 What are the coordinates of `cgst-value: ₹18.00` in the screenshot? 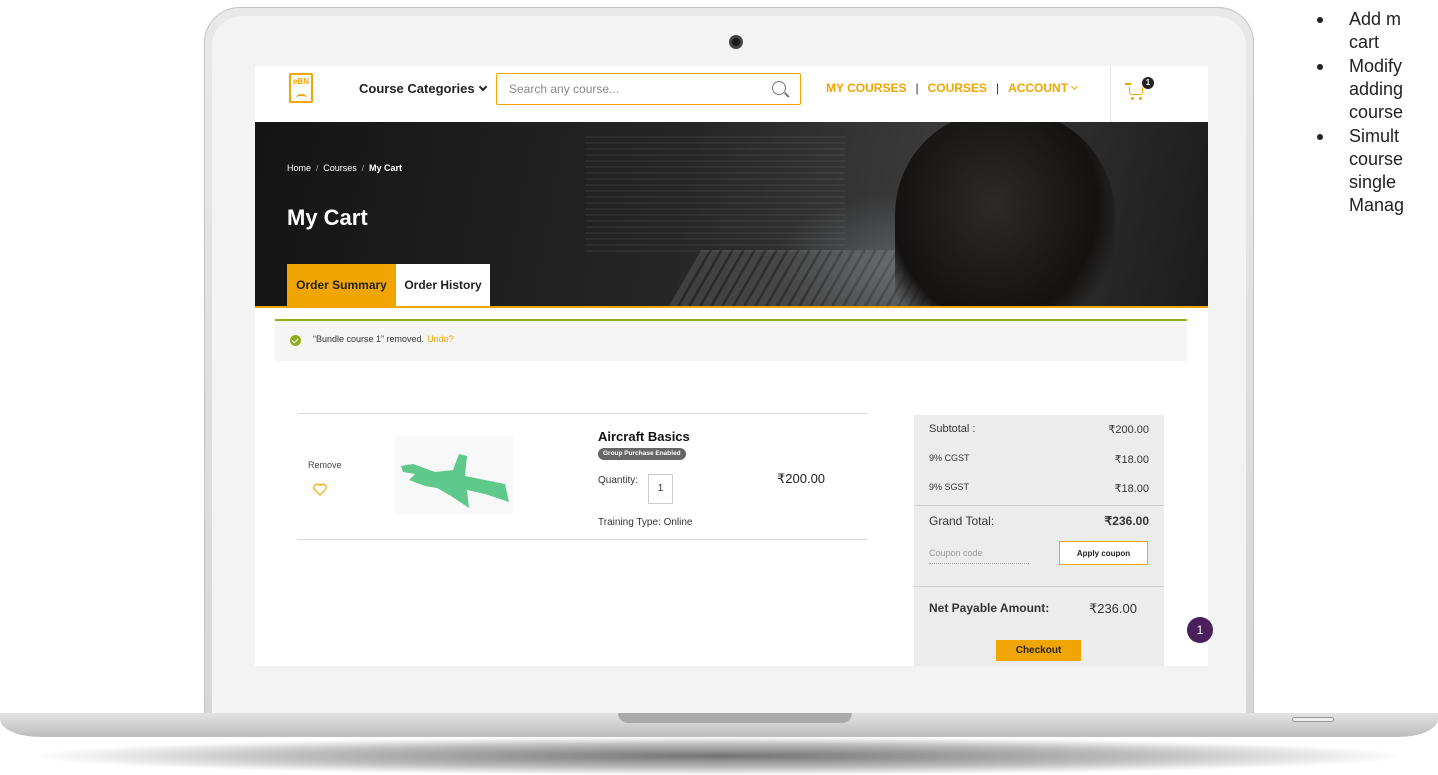 It's located at (1131, 460).